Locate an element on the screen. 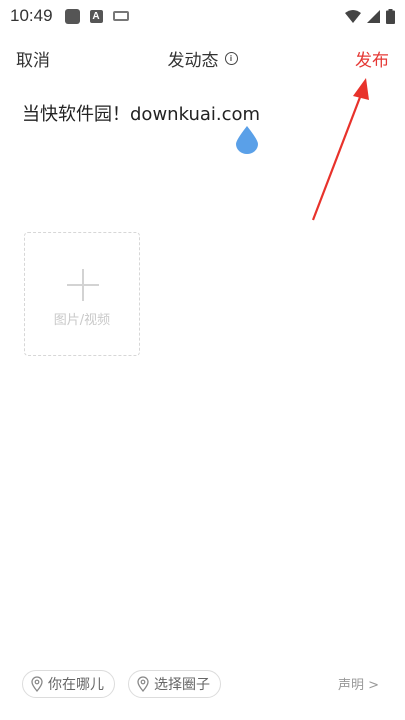 The image size is (405, 720). keyboard-icon is located at coordinates (120, 16).